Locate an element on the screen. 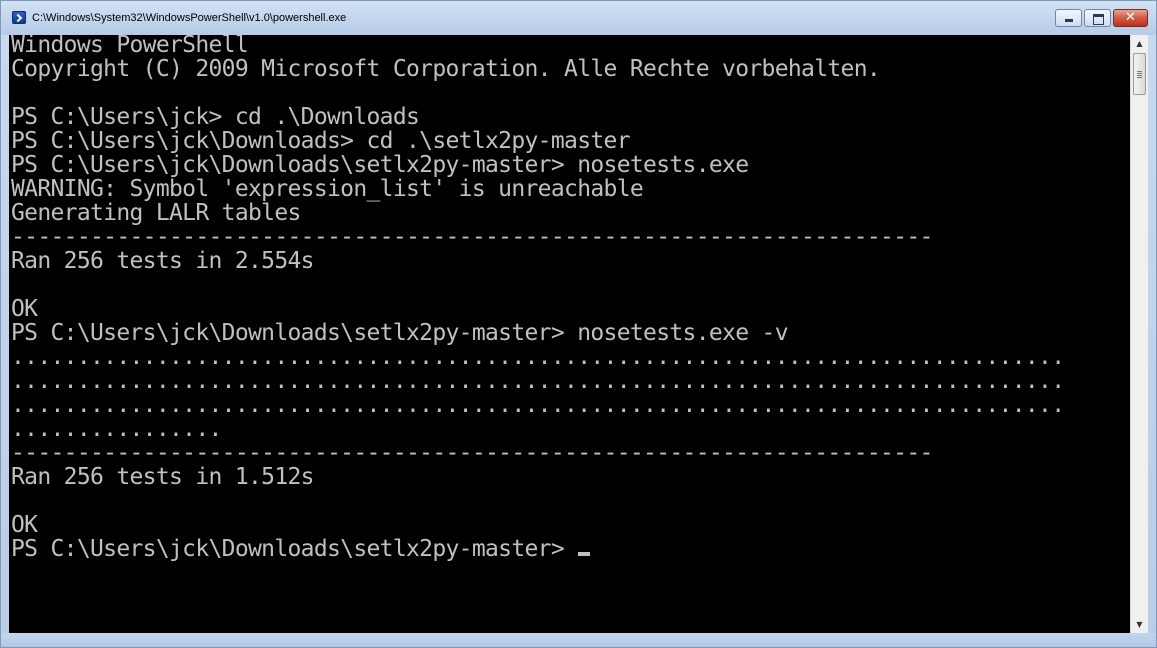 This screenshot has width=1157, height=648. maximize-button is located at coordinates (1097, 18).